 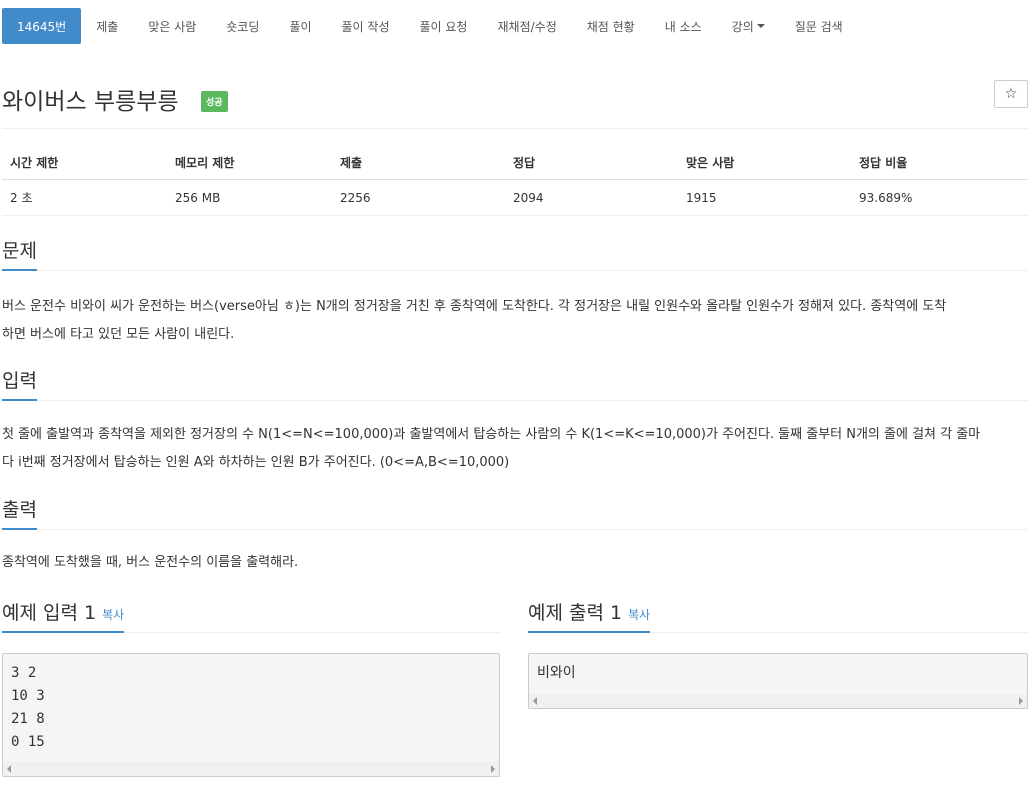 I want to click on copy-sample-input-button: 복사, so click(x=113, y=615).